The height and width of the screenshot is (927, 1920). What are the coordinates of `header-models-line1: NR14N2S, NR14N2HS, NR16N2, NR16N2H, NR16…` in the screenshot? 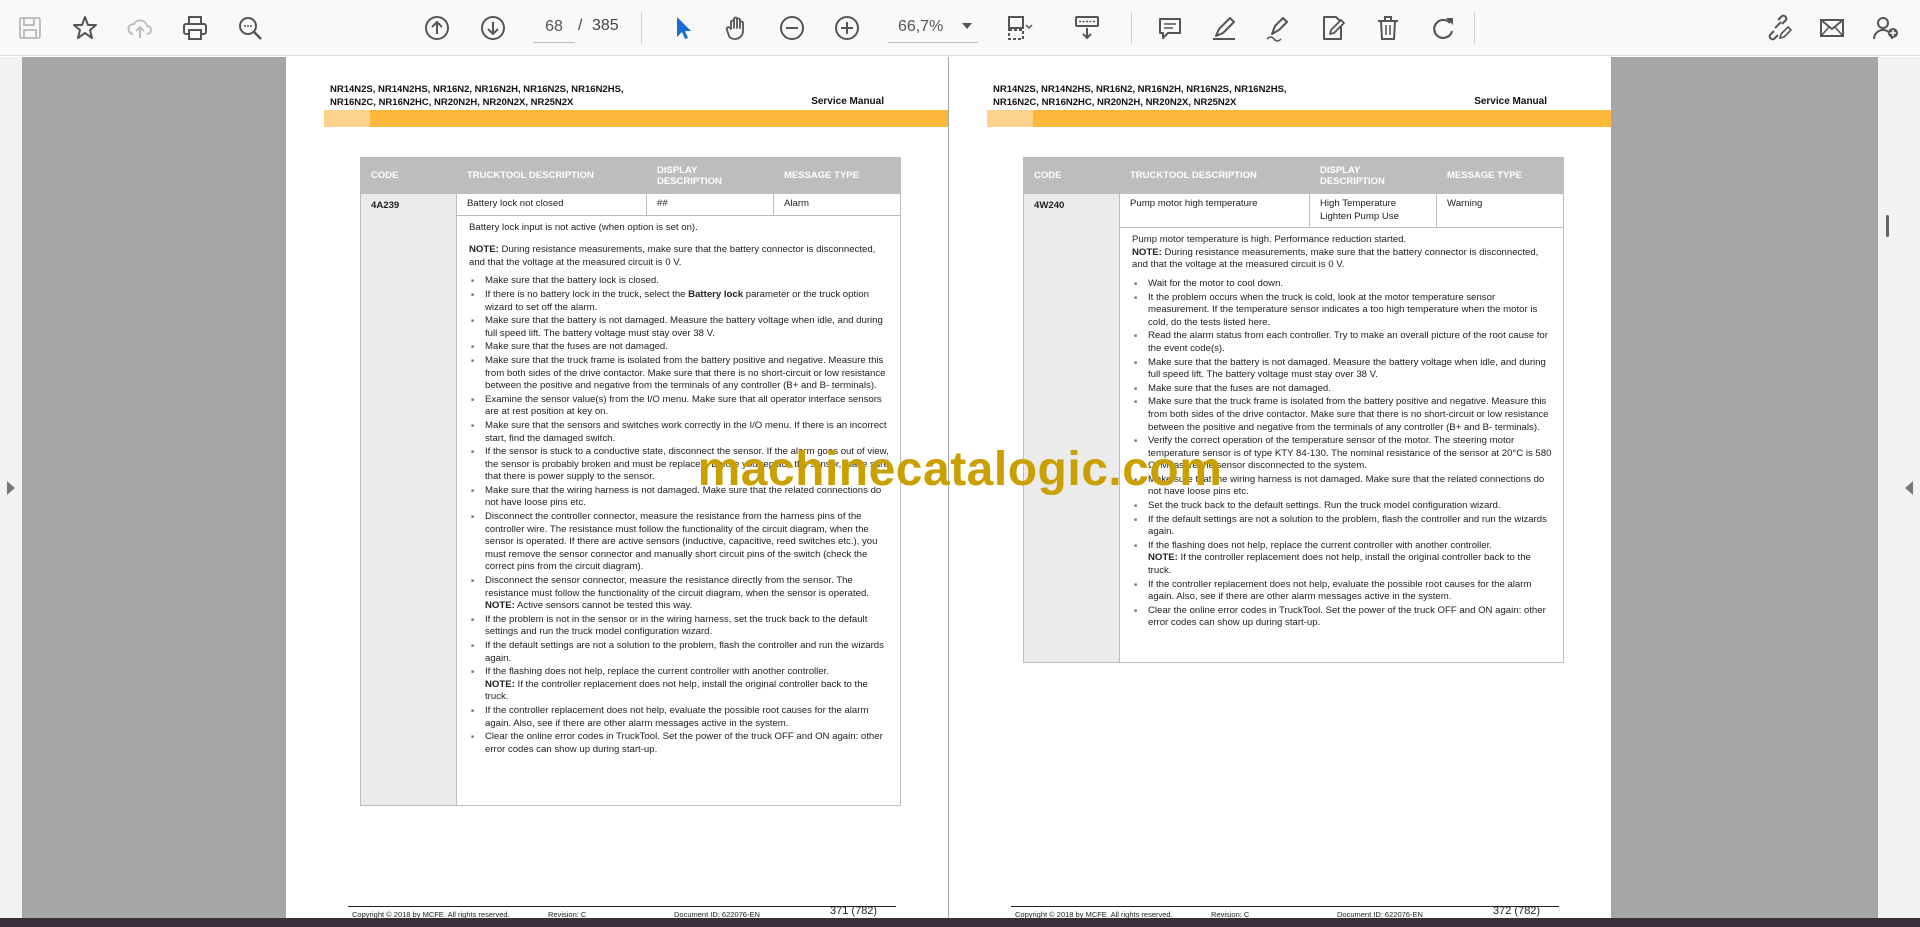 It's located at (477, 89).